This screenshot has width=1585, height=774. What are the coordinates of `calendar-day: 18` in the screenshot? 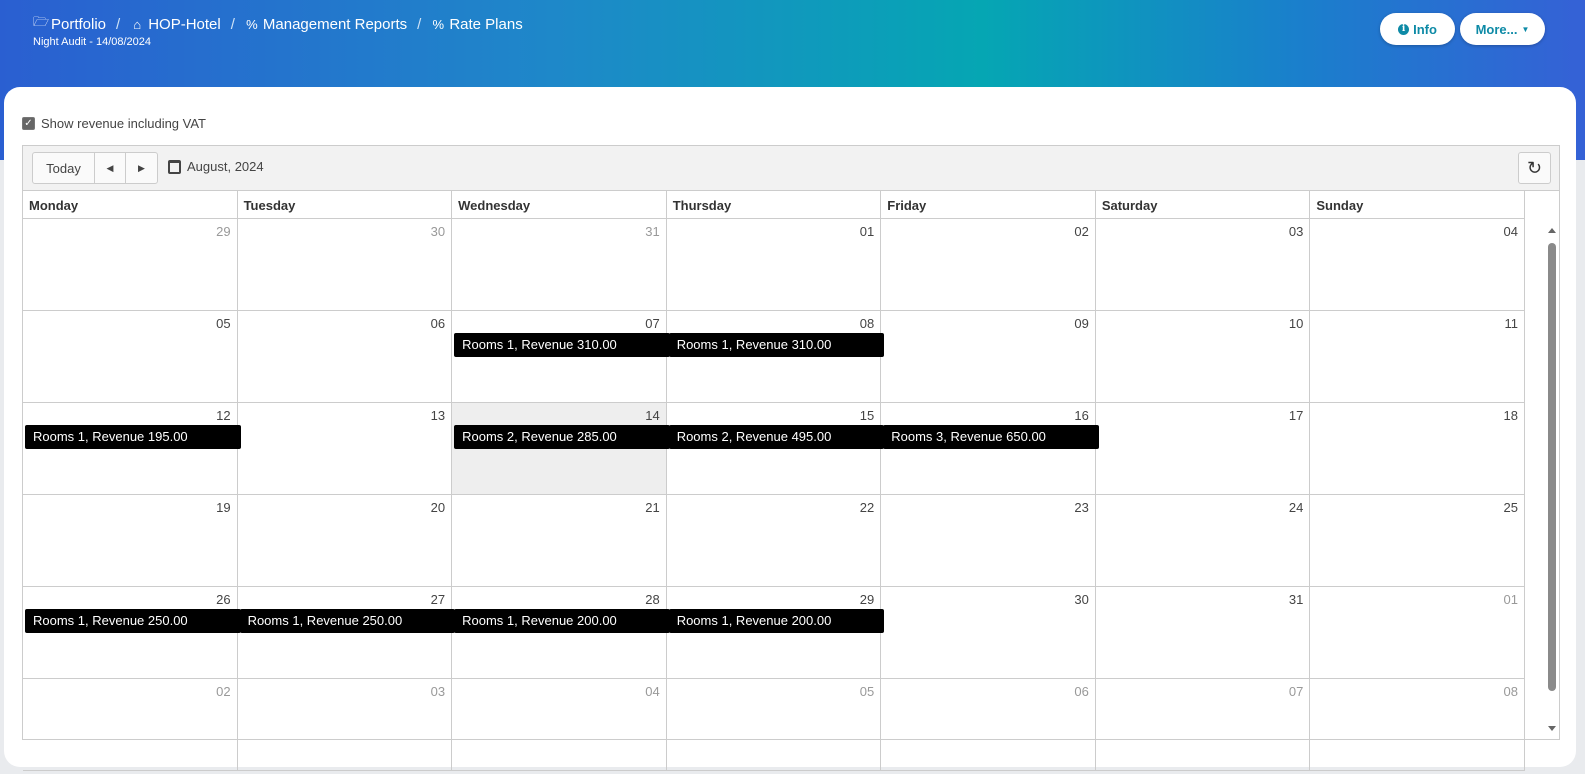 It's located at (1417, 448).